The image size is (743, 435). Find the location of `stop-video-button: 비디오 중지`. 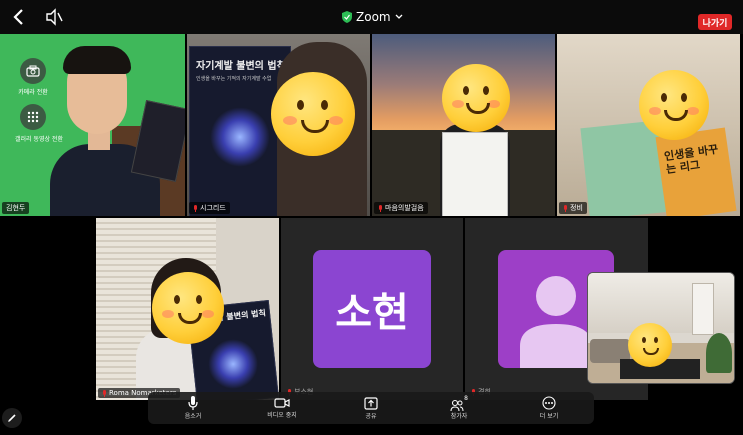

stop-video-button: 비디오 중지 is located at coordinates (282, 408).